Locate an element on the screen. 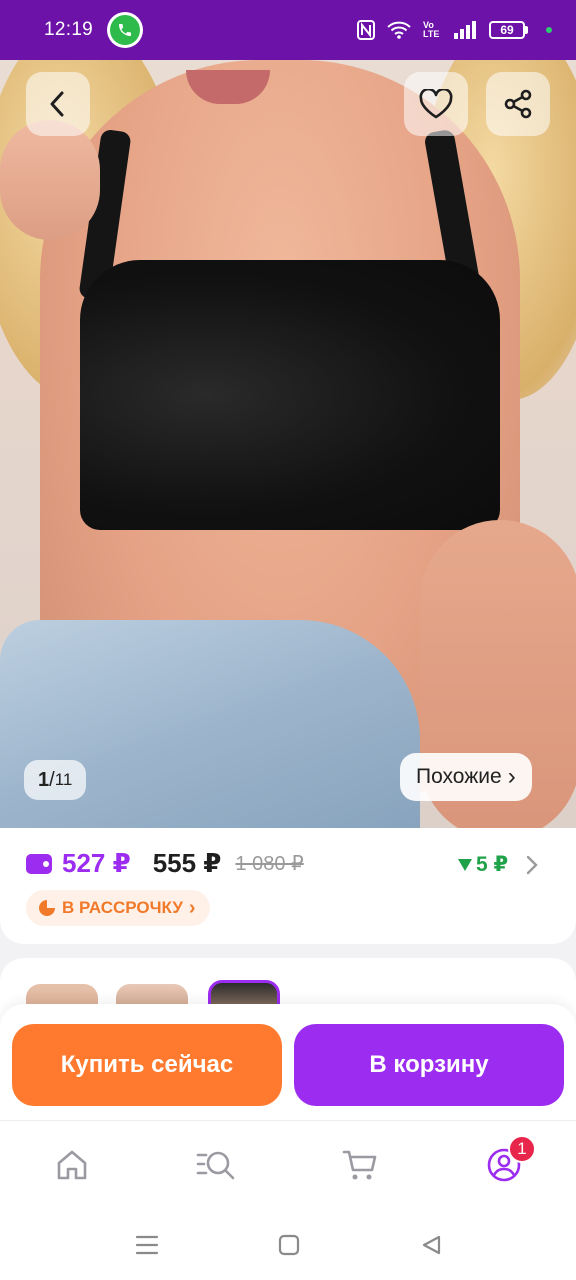  nav-profile: 1 is located at coordinates (509, 1161).